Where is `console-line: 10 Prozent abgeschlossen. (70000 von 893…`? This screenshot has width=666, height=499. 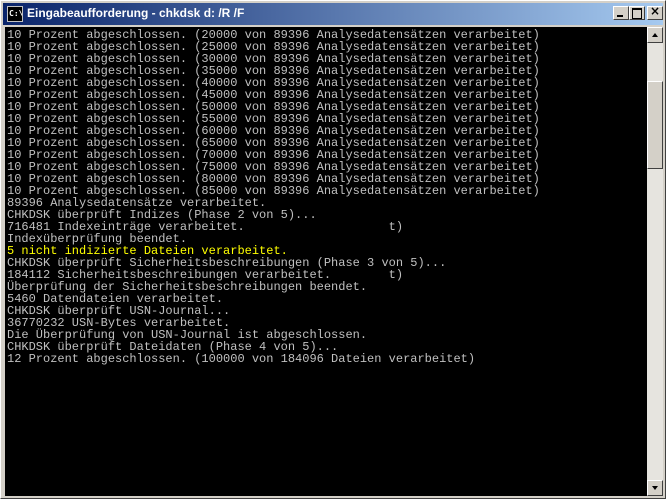
console-line: 10 Prozent abgeschlossen. (70000 von 893… is located at coordinates (273, 155).